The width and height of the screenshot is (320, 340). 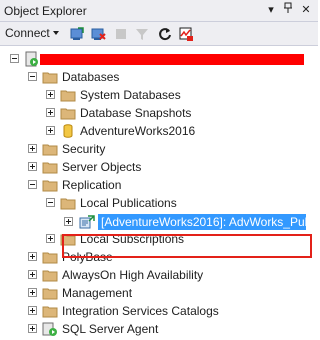 I want to click on tree-node-label: Databases, so click(x=91, y=77).